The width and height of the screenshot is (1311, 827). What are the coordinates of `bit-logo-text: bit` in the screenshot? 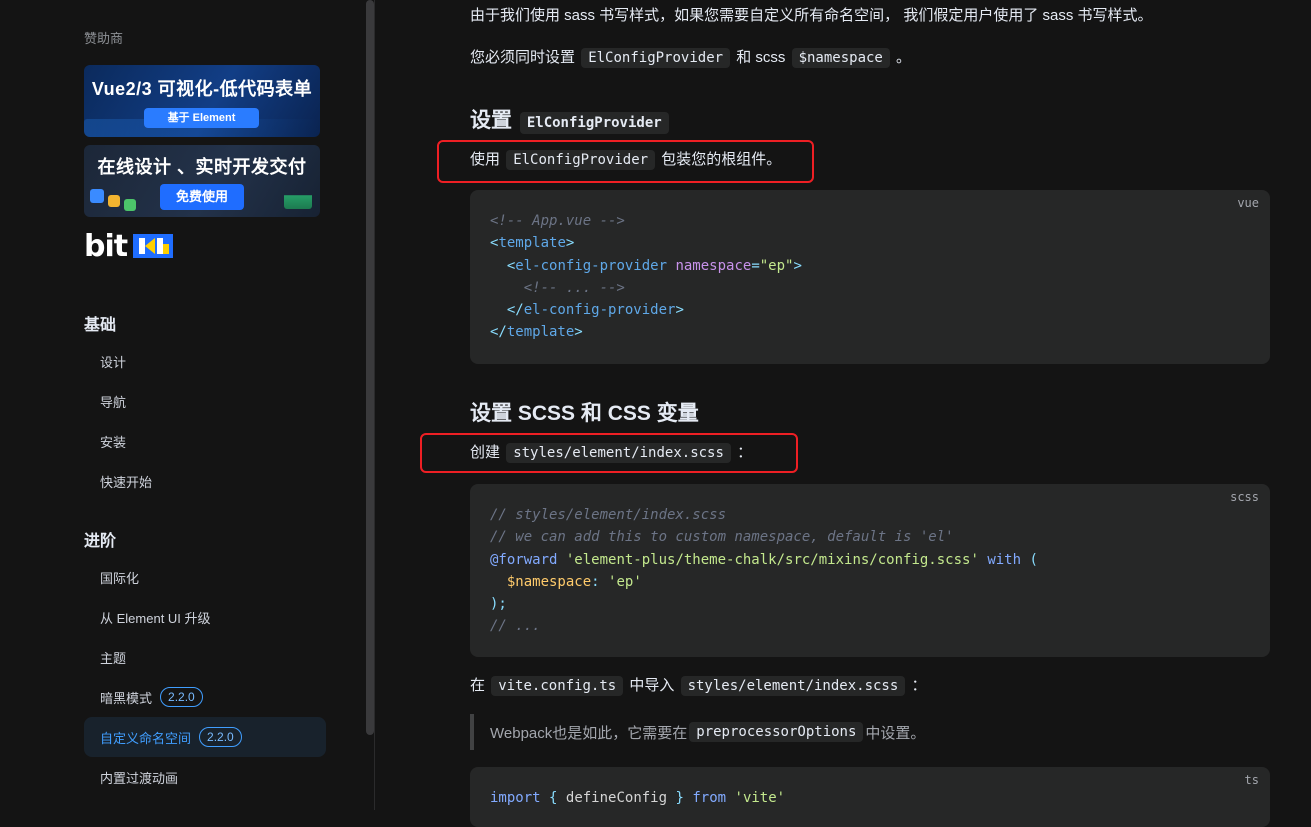 It's located at (106, 246).